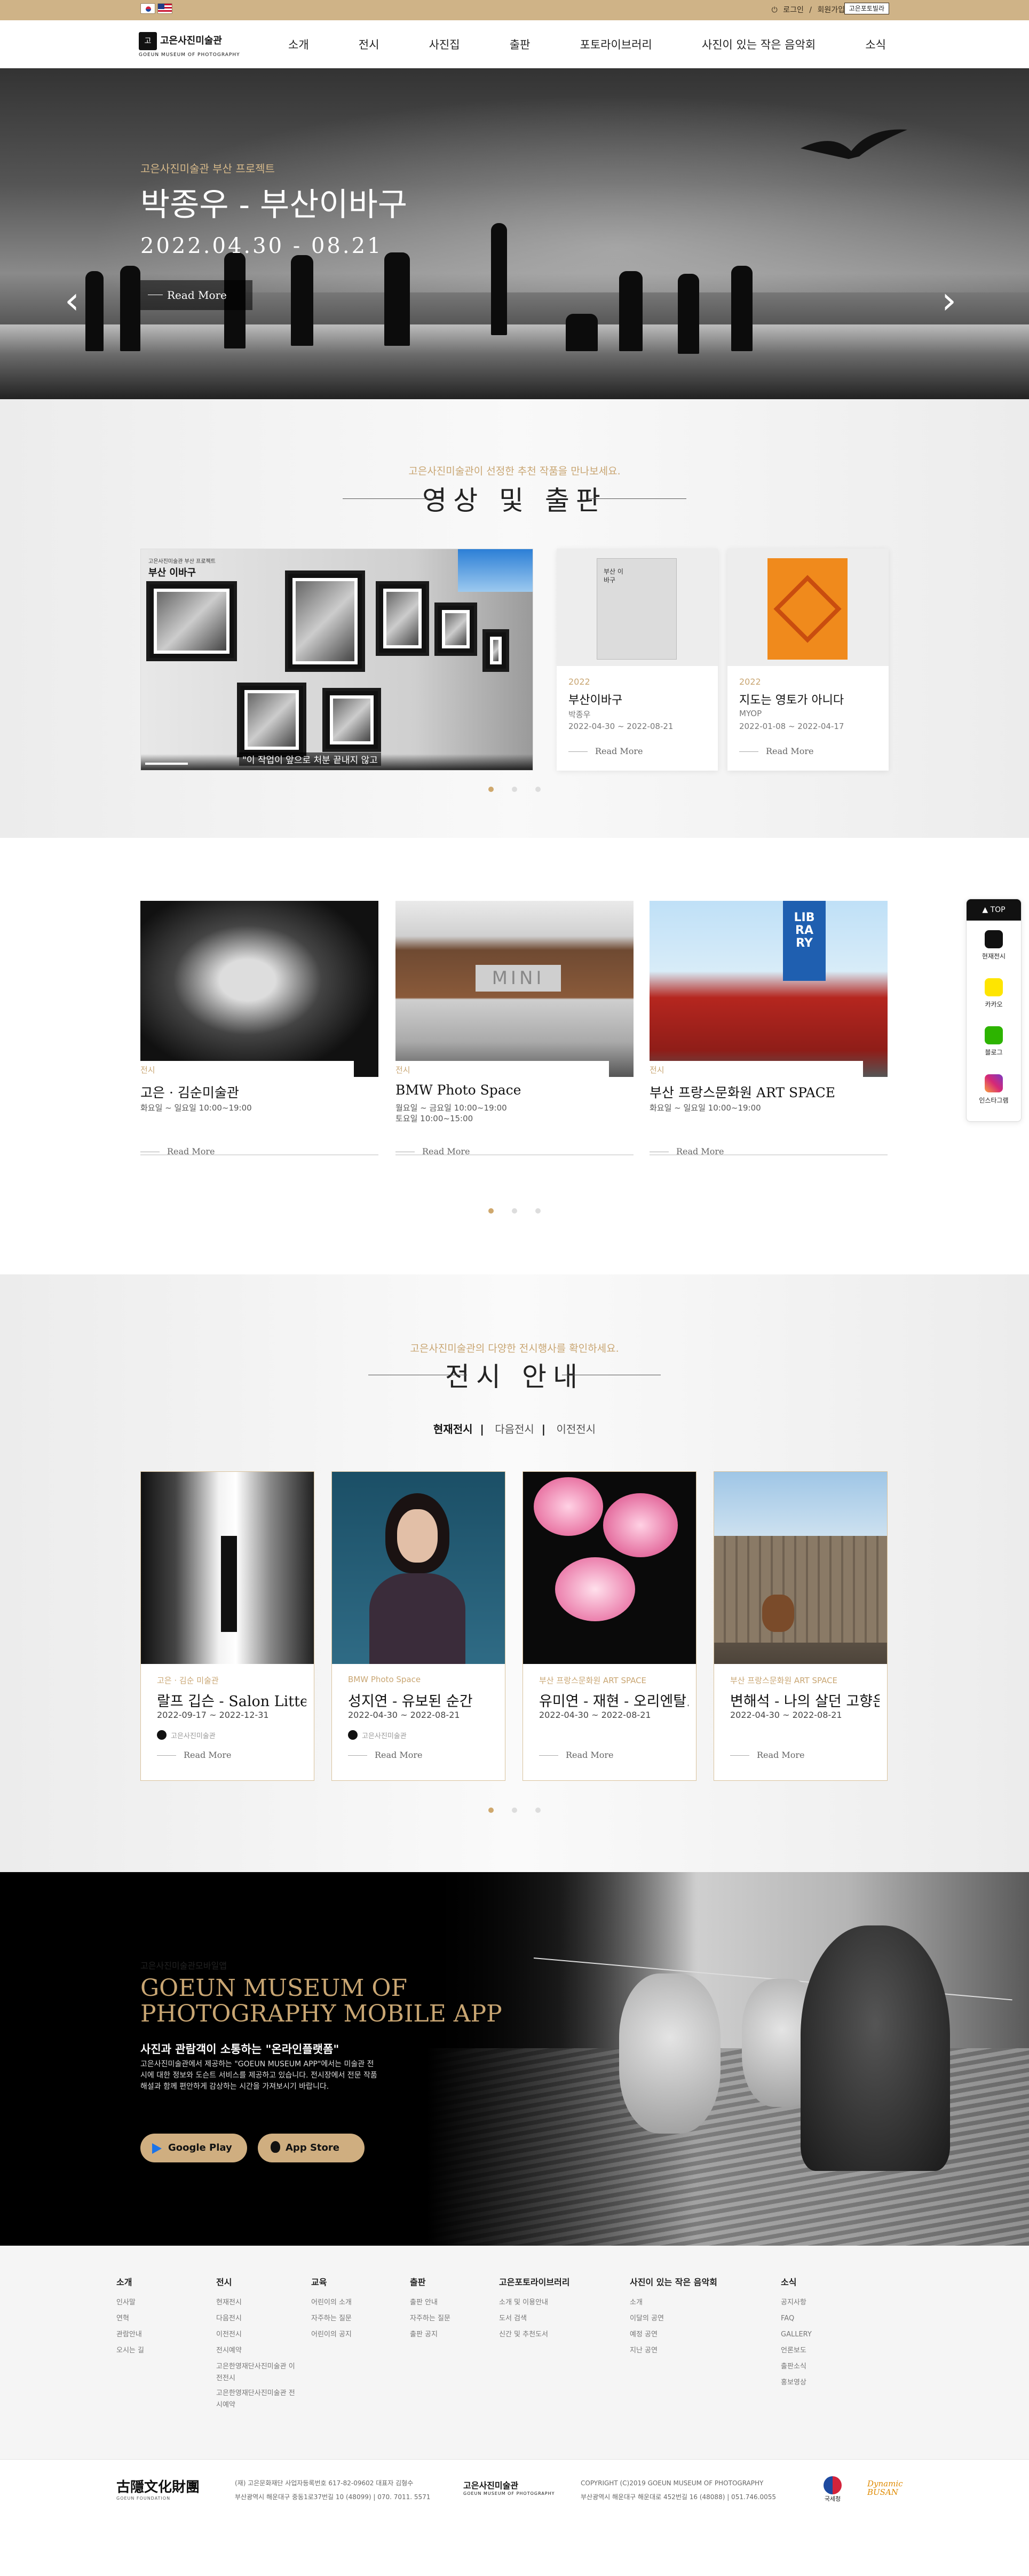 Image resolution: width=1029 pixels, height=2576 pixels. What do you see at coordinates (796, 2335) in the screenshot?
I see `footer-link: GALLERY` at bounding box center [796, 2335].